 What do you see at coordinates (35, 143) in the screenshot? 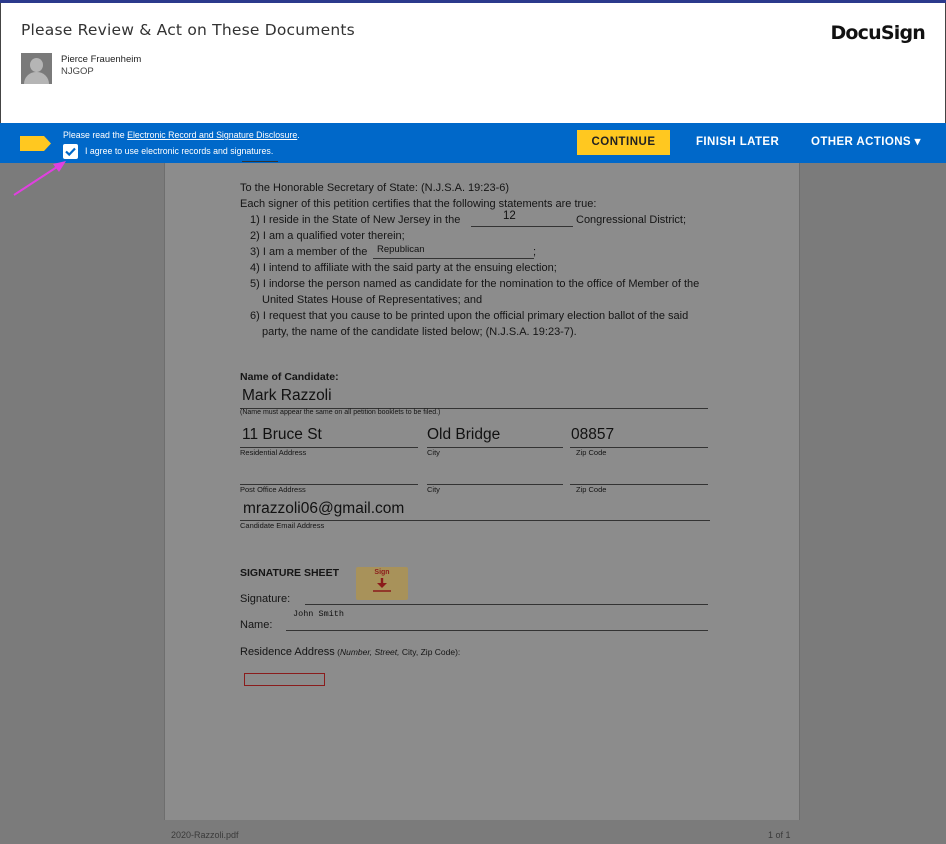
I see `tag-icon` at bounding box center [35, 143].